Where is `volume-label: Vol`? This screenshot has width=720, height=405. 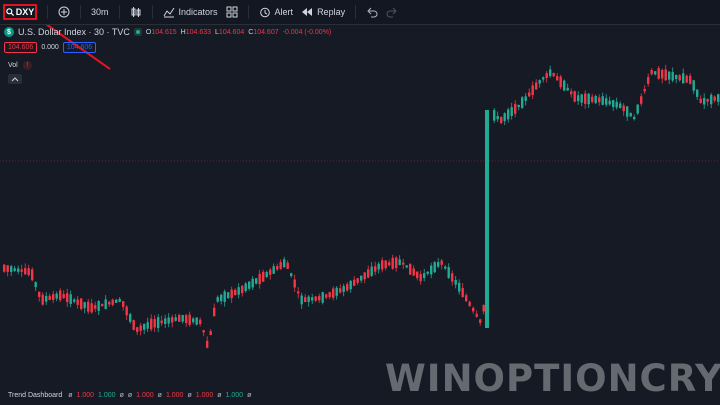 volume-label: Vol is located at coordinates (13, 65).